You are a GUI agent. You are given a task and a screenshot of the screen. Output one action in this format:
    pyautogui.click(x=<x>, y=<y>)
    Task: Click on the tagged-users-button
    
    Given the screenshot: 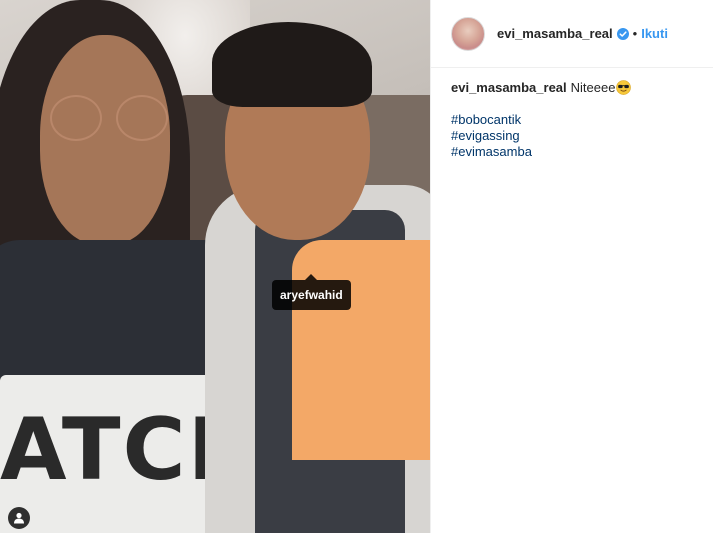 What is the action you would take?
    pyautogui.click(x=19, y=518)
    